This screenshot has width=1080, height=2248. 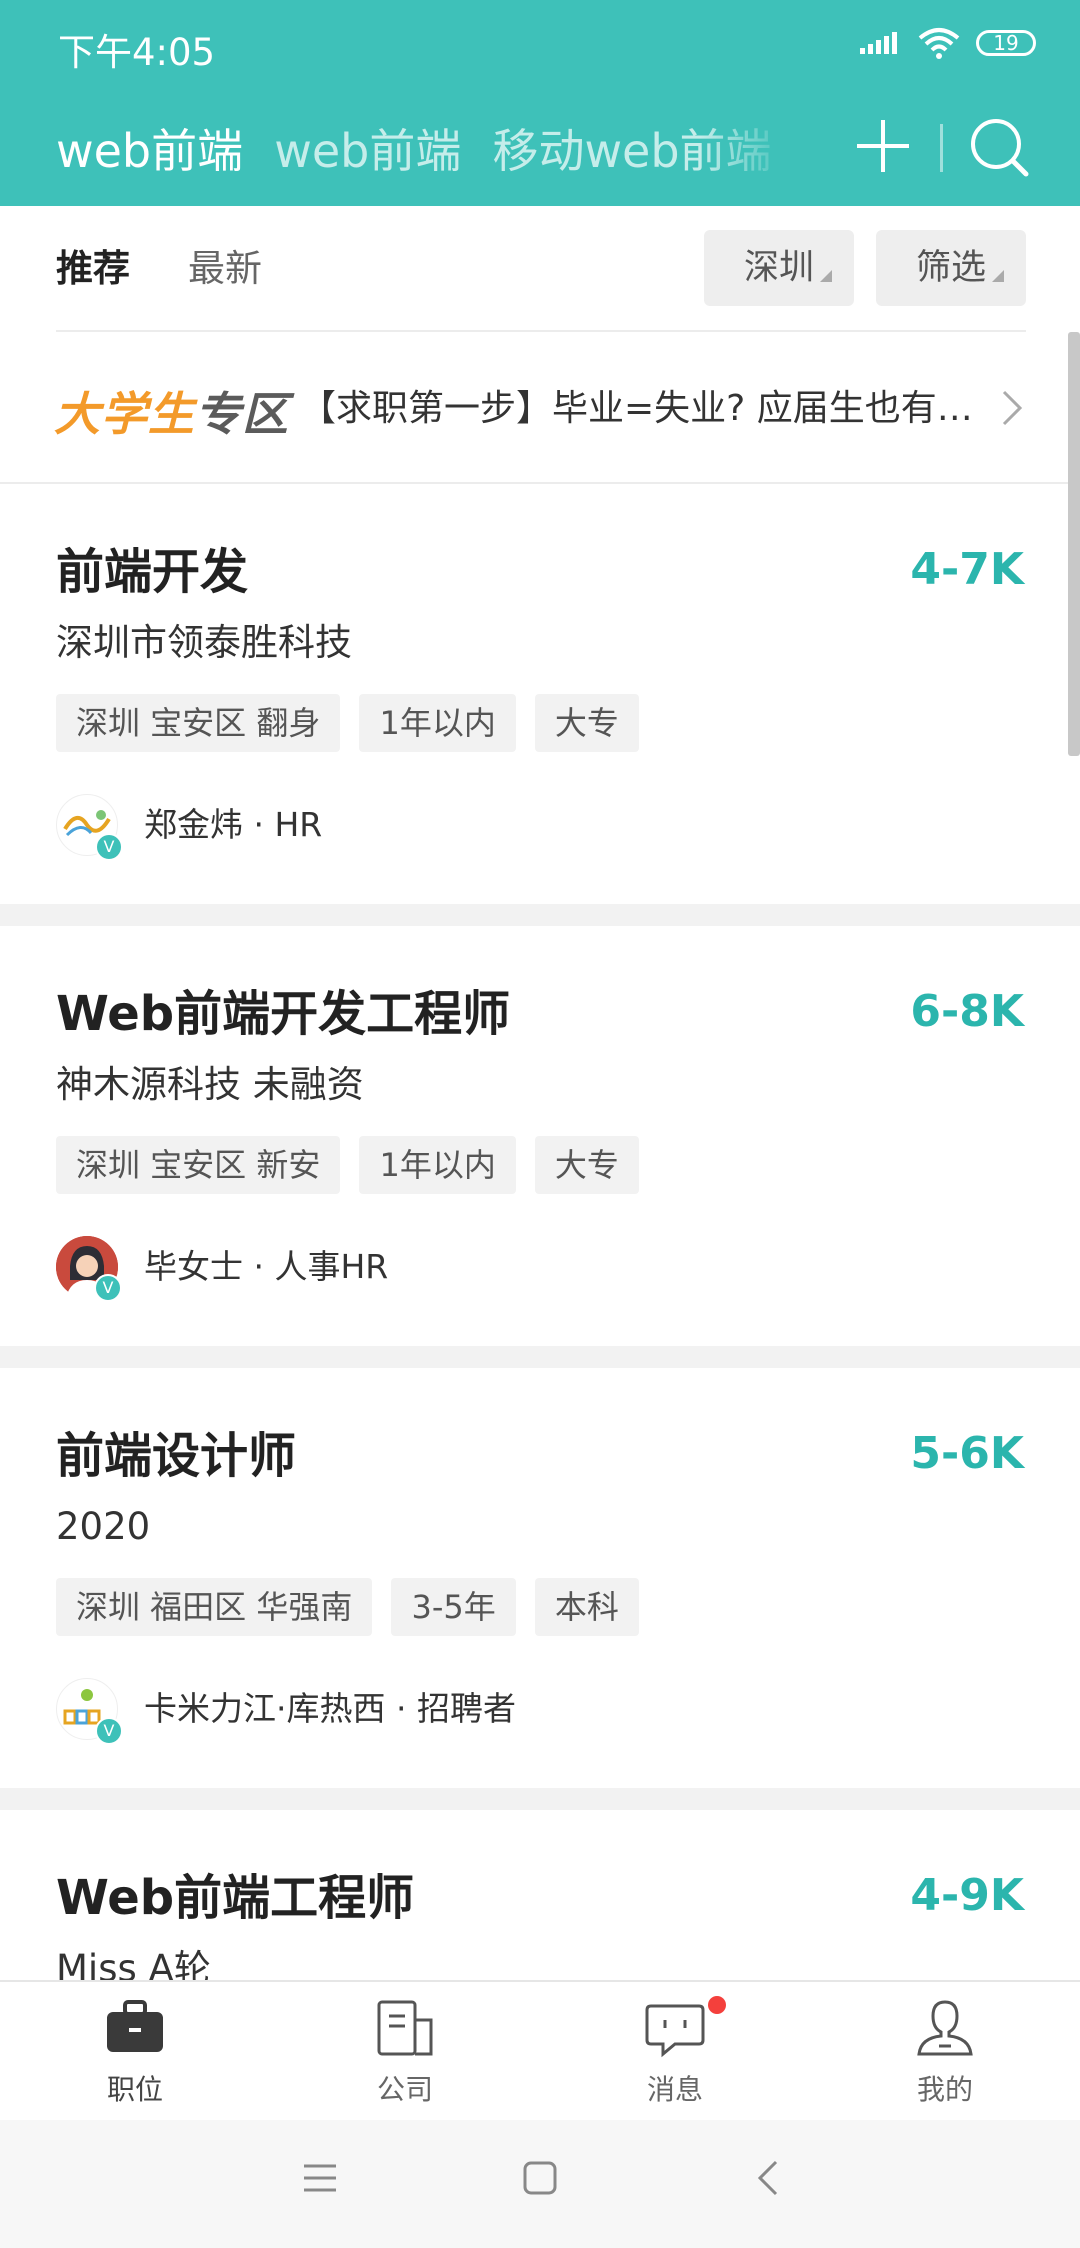 I want to click on nav-company: 公司, so click(x=405, y=2052).